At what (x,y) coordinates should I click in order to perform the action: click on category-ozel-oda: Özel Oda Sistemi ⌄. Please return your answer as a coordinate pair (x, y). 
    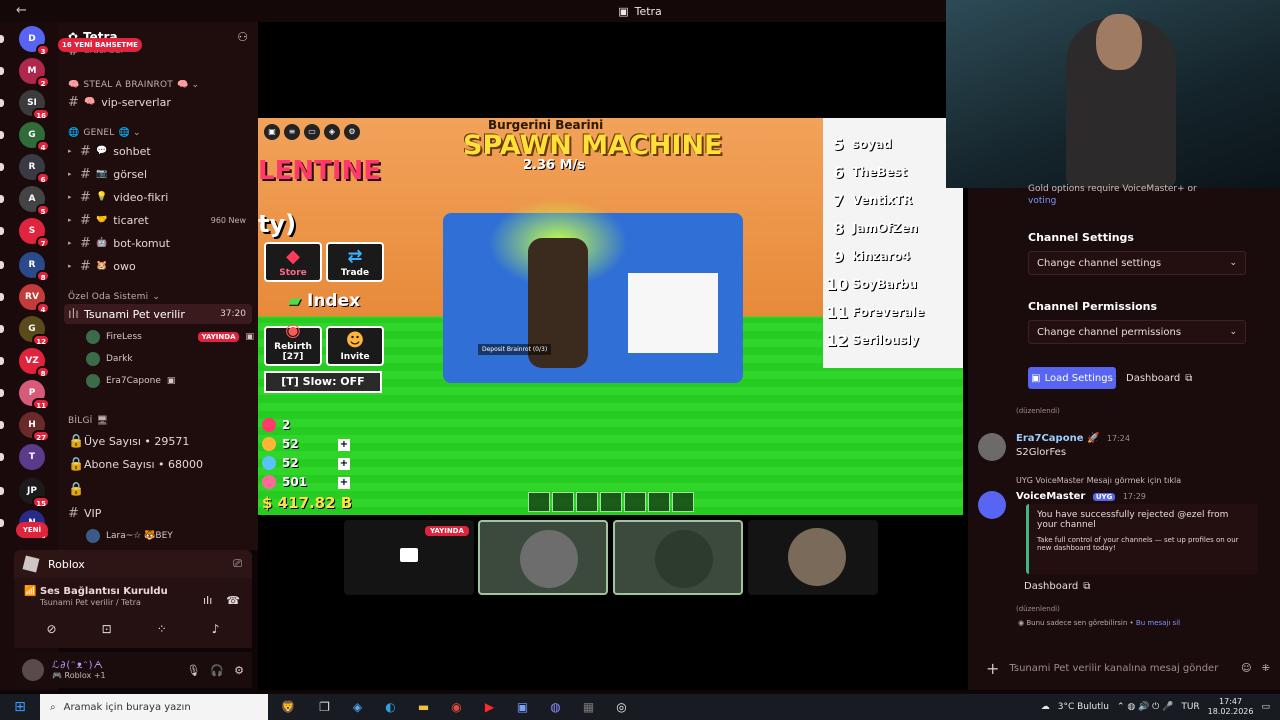
    Looking at the image, I should click on (114, 297).